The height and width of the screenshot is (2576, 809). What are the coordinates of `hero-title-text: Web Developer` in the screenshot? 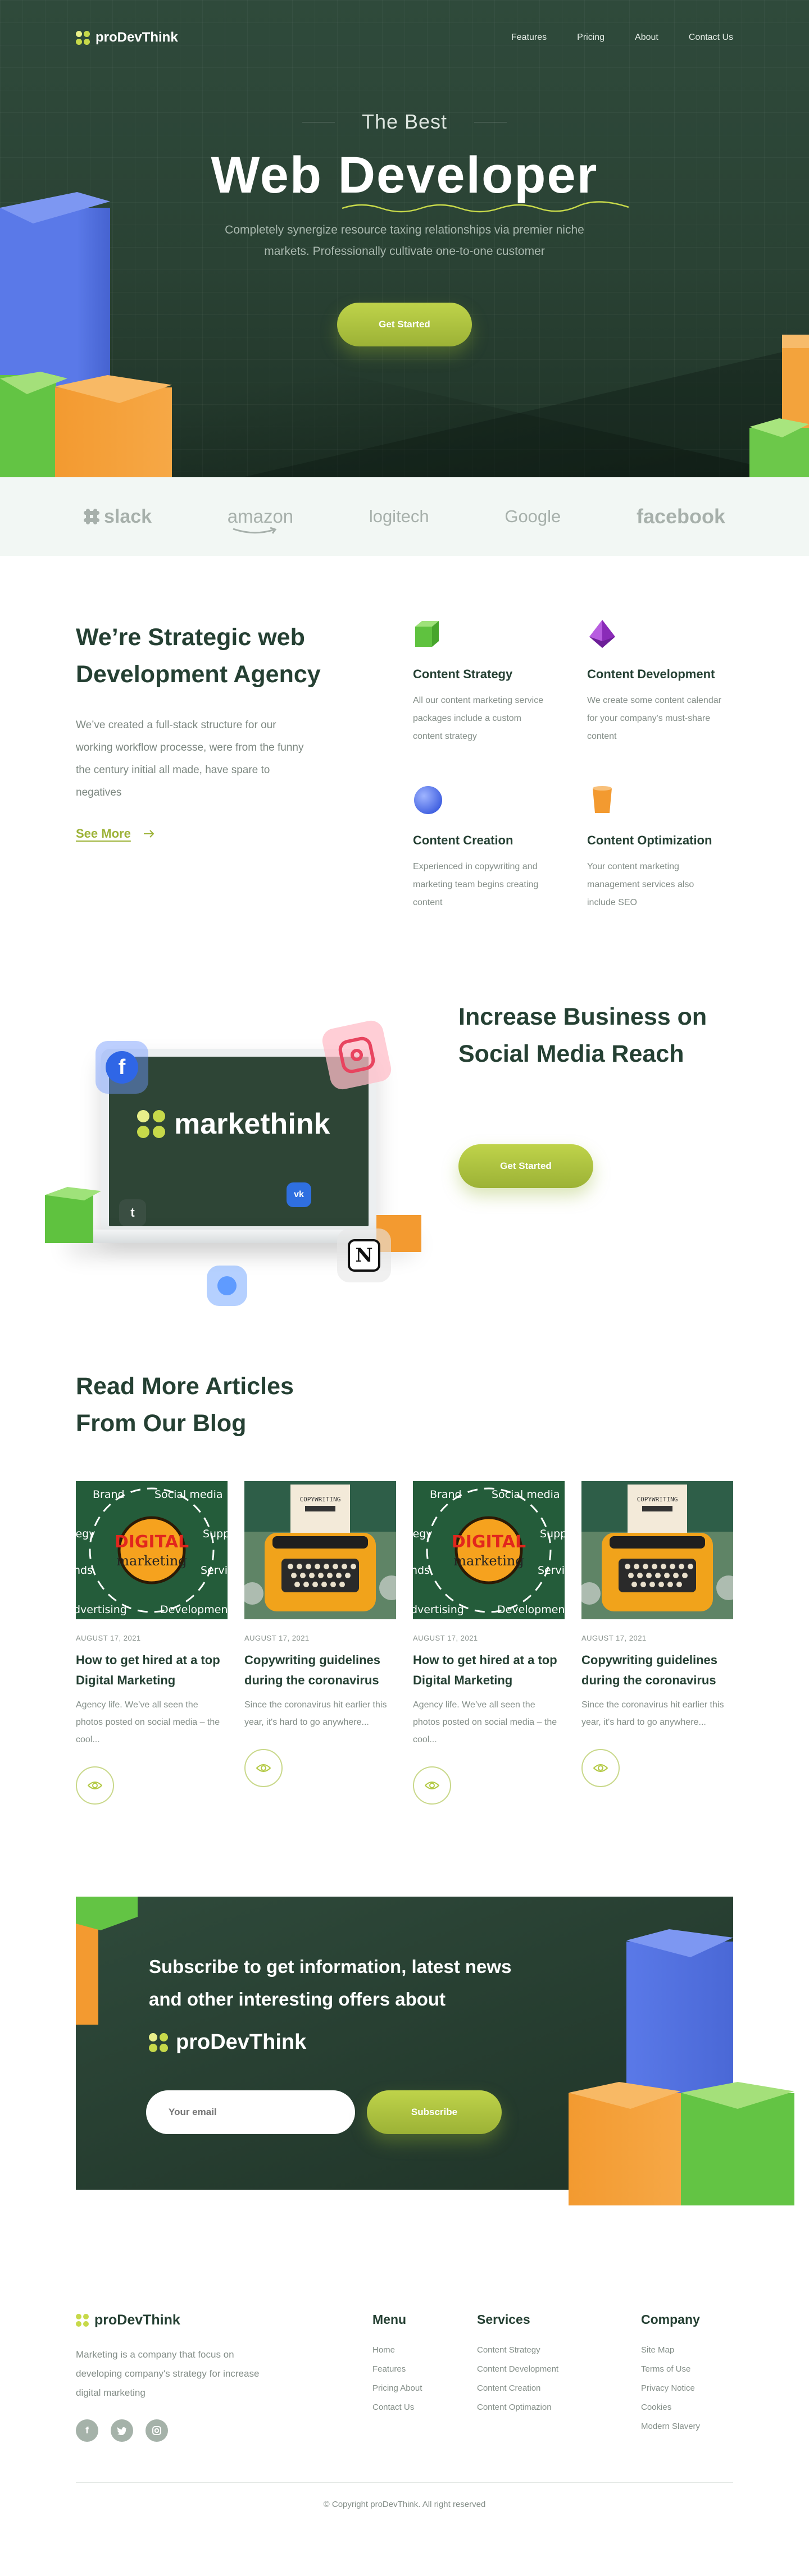 It's located at (404, 175).